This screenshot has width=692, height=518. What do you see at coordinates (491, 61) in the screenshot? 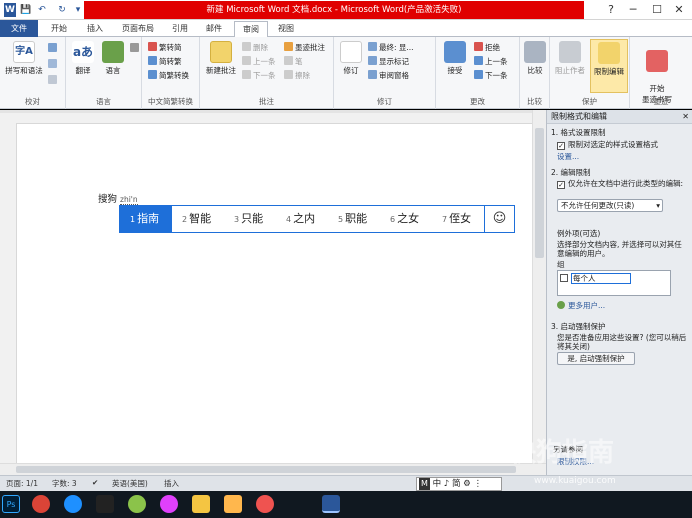
I see `prev-change-button: 上一条` at bounding box center [491, 61].